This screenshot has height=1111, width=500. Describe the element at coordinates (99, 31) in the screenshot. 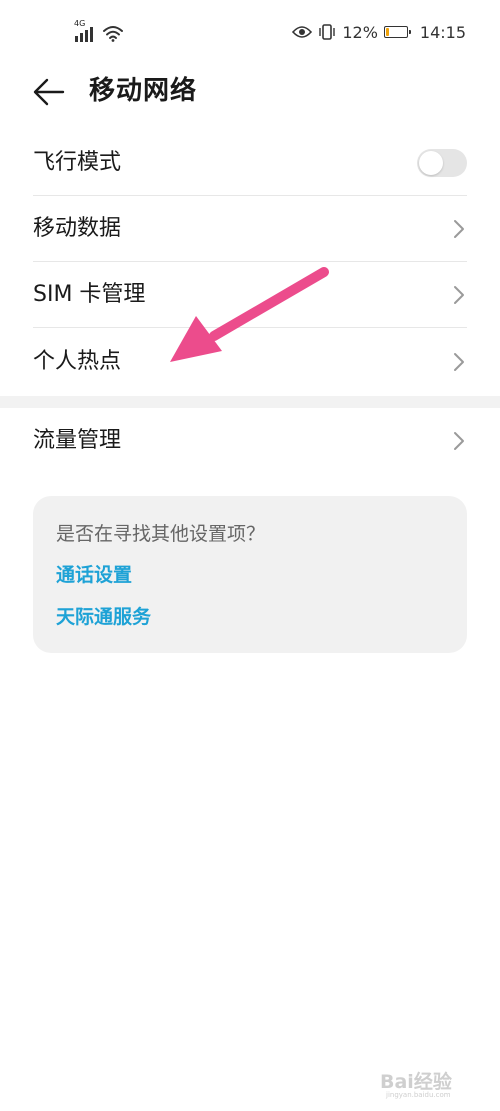

I see `status-left: 4G` at that location.